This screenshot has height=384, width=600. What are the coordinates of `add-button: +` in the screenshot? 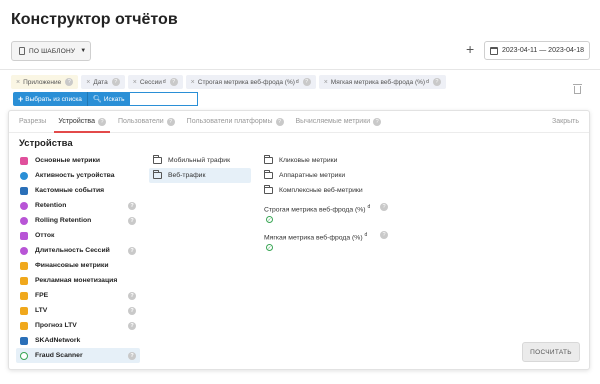 It's located at (470, 49).